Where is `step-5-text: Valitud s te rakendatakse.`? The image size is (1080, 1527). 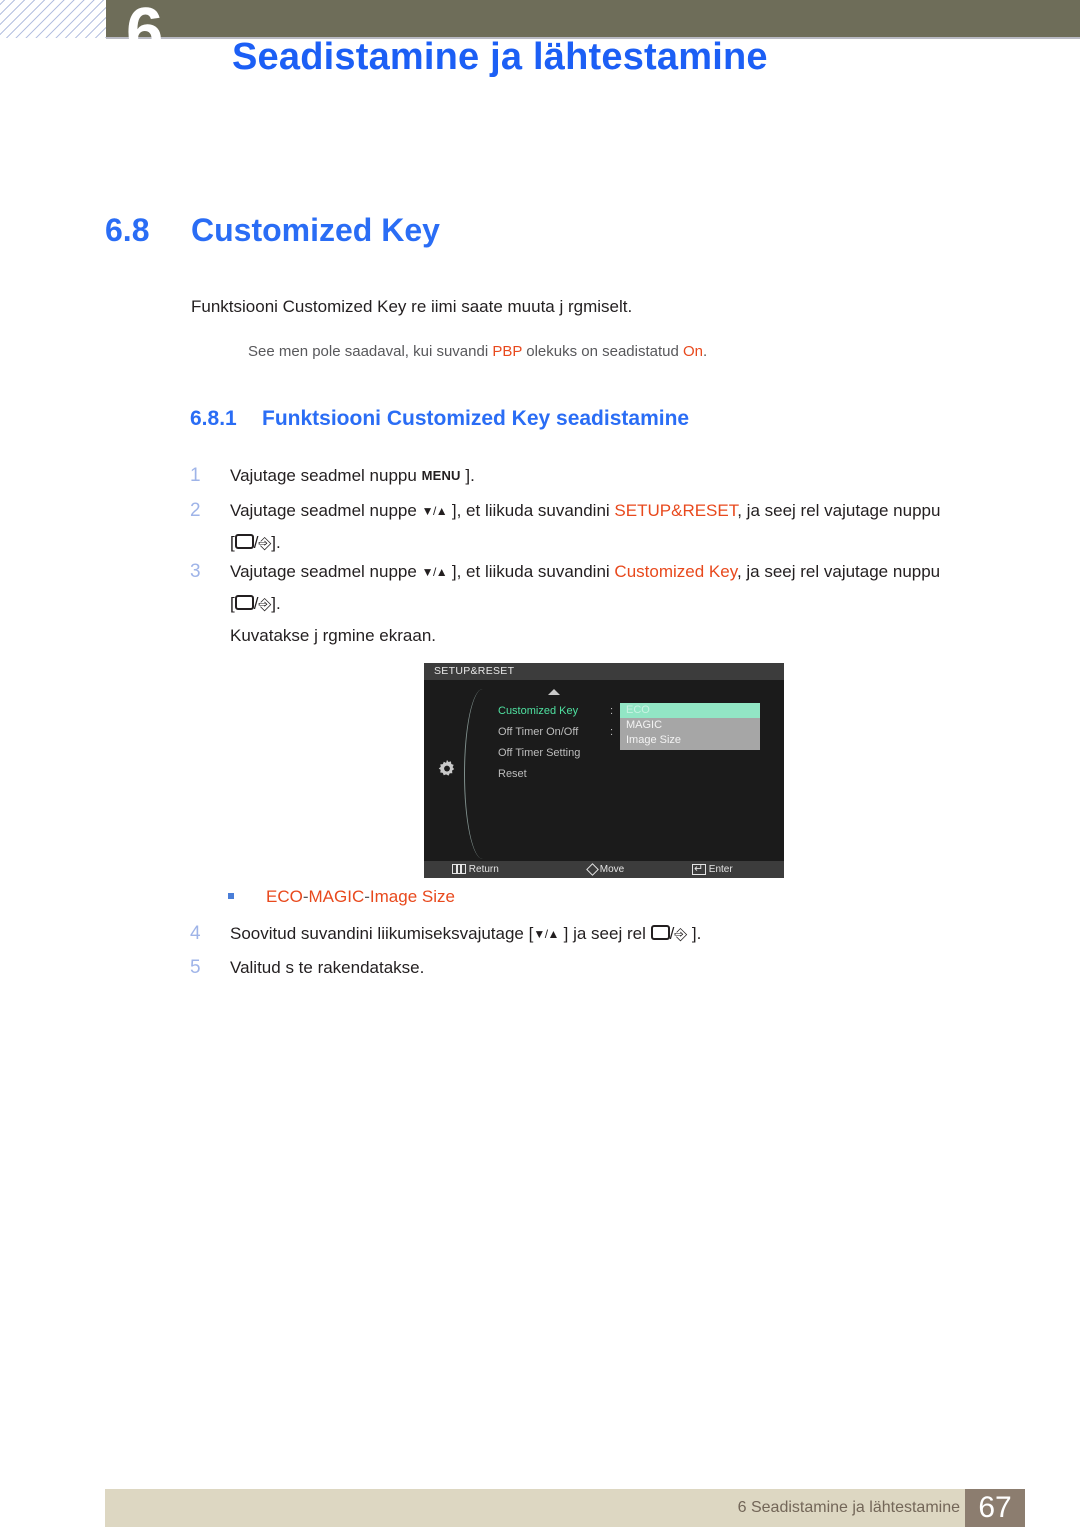
step-5-text: Valitud s te rakendatakse. is located at coordinates (327, 967).